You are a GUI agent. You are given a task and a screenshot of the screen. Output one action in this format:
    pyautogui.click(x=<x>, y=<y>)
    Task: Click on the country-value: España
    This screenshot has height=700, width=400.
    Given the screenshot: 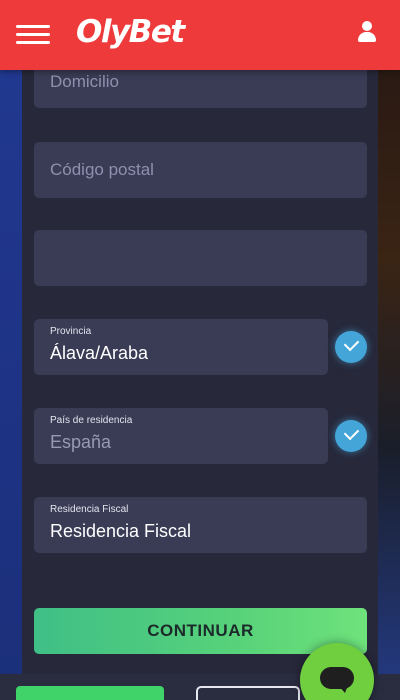 What is the action you would take?
    pyautogui.click(x=81, y=442)
    